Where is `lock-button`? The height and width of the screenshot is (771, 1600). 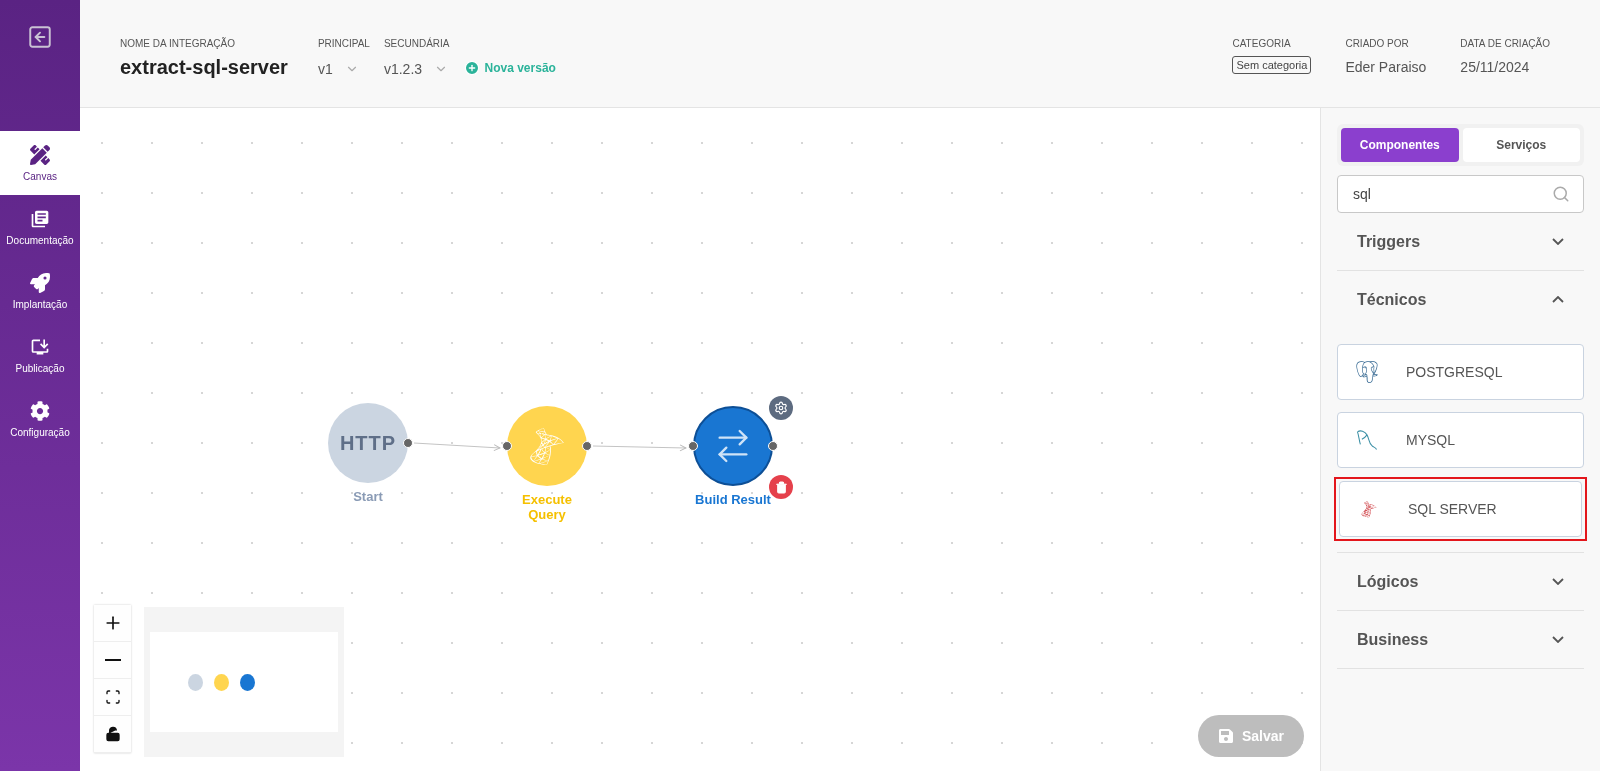 lock-button is located at coordinates (112, 734).